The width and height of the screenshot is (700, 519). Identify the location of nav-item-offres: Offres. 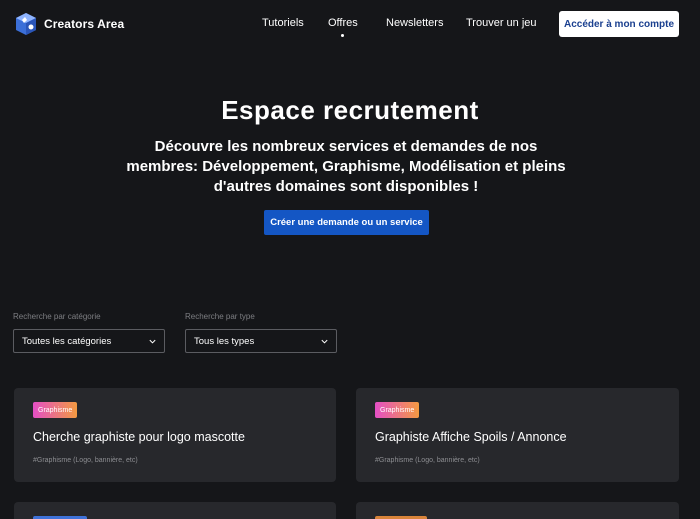
(343, 27).